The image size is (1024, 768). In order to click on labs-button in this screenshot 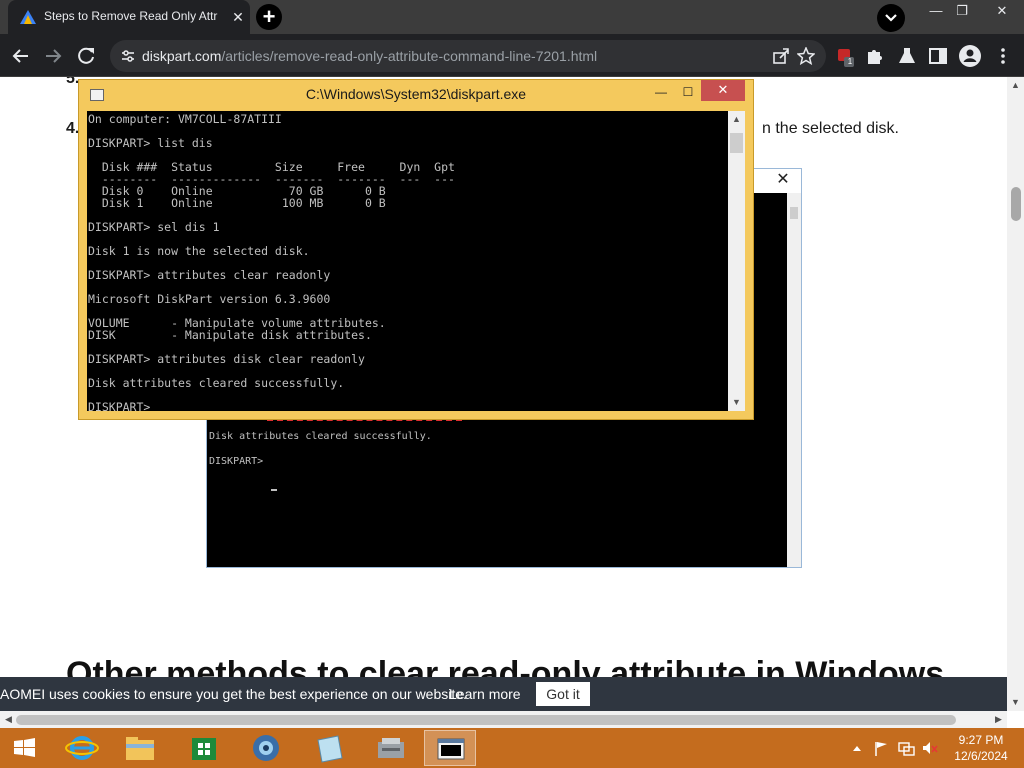, I will do `click(907, 56)`.